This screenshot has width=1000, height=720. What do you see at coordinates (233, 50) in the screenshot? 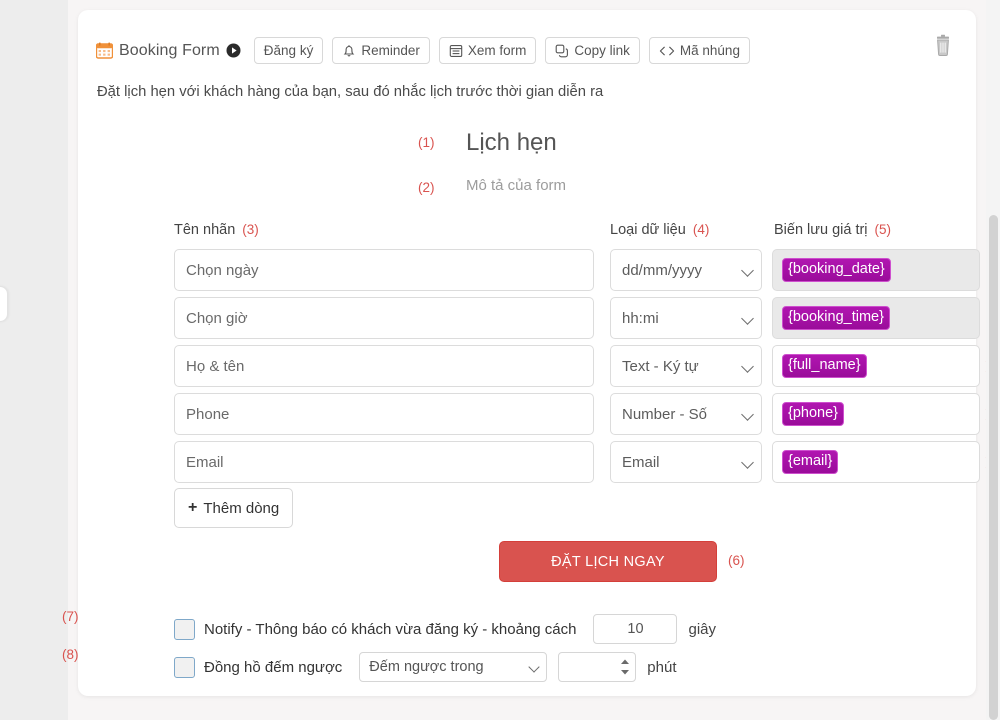
I see `play-circle-icon` at bounding box center [233, 50].